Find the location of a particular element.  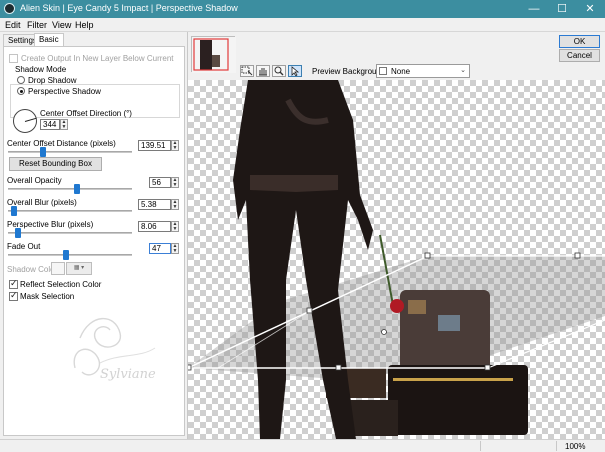

perspective-blur-input: 8.06 is located at coordinates (154, 226).